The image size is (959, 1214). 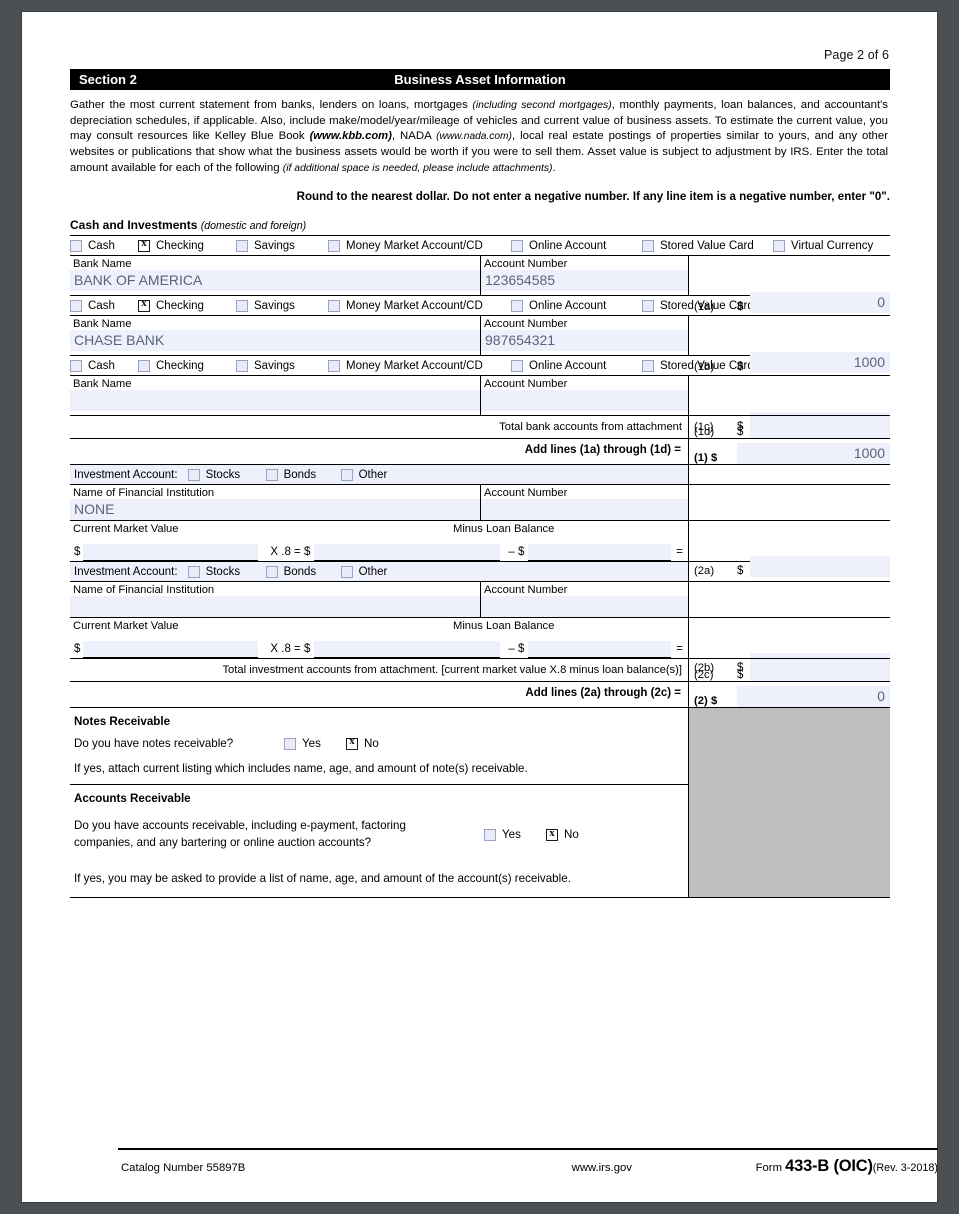 I want to click on amount-input-2-total: 0, so click(x=813, y=697).